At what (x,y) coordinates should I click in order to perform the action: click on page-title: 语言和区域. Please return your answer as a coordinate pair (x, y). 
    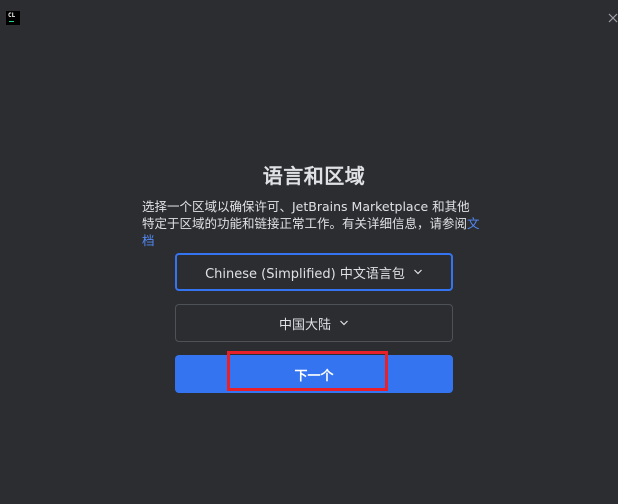
    Looking at the image, I should click on (314, 176).